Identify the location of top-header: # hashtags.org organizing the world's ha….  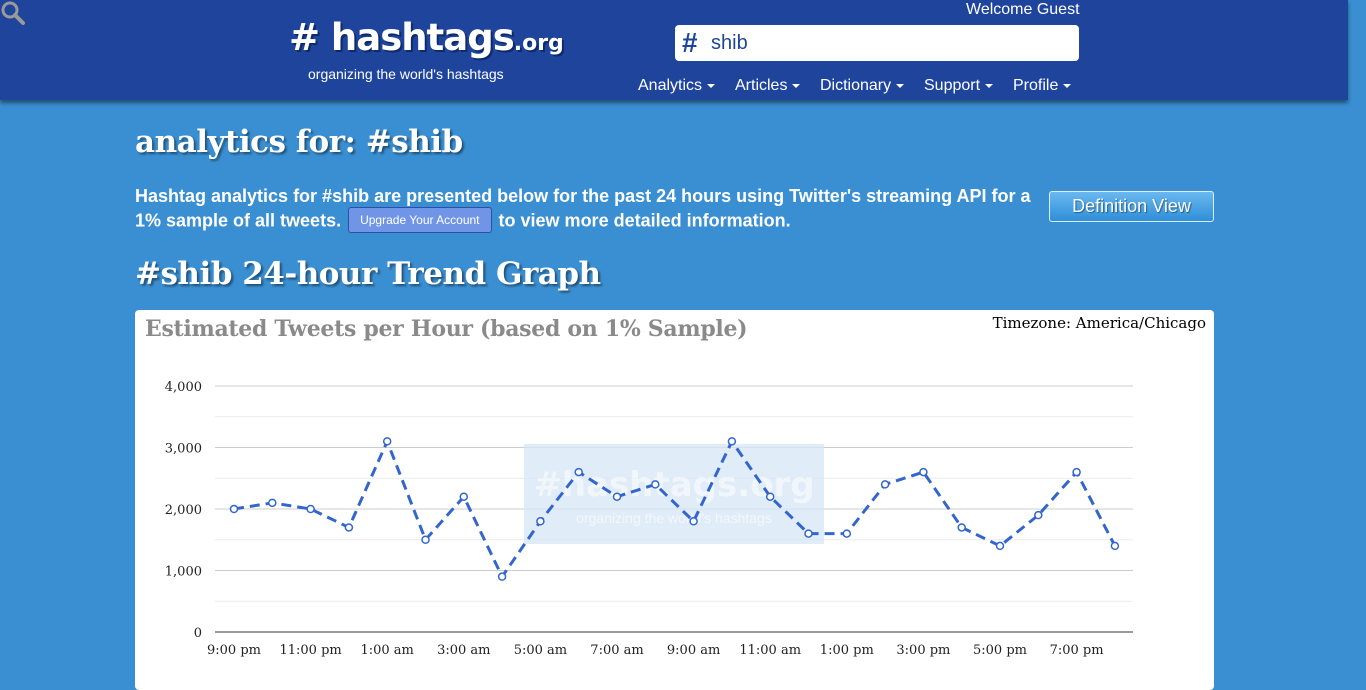
(674, 50).